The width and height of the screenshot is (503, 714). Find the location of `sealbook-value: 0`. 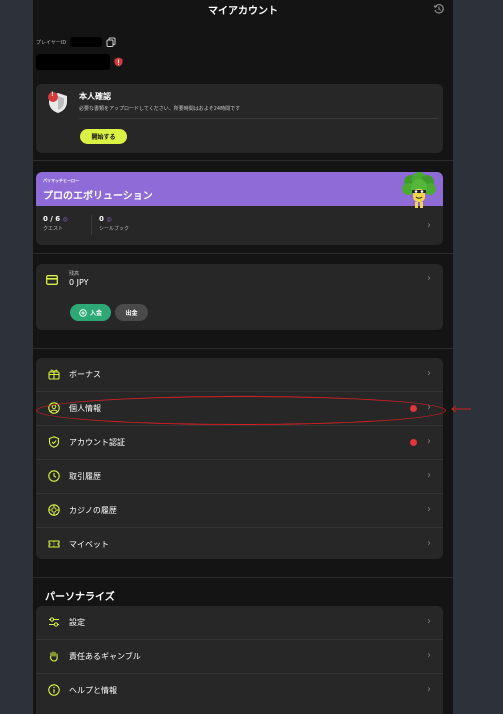

sealbook-value: 0 is located at coordinates (101, 219).